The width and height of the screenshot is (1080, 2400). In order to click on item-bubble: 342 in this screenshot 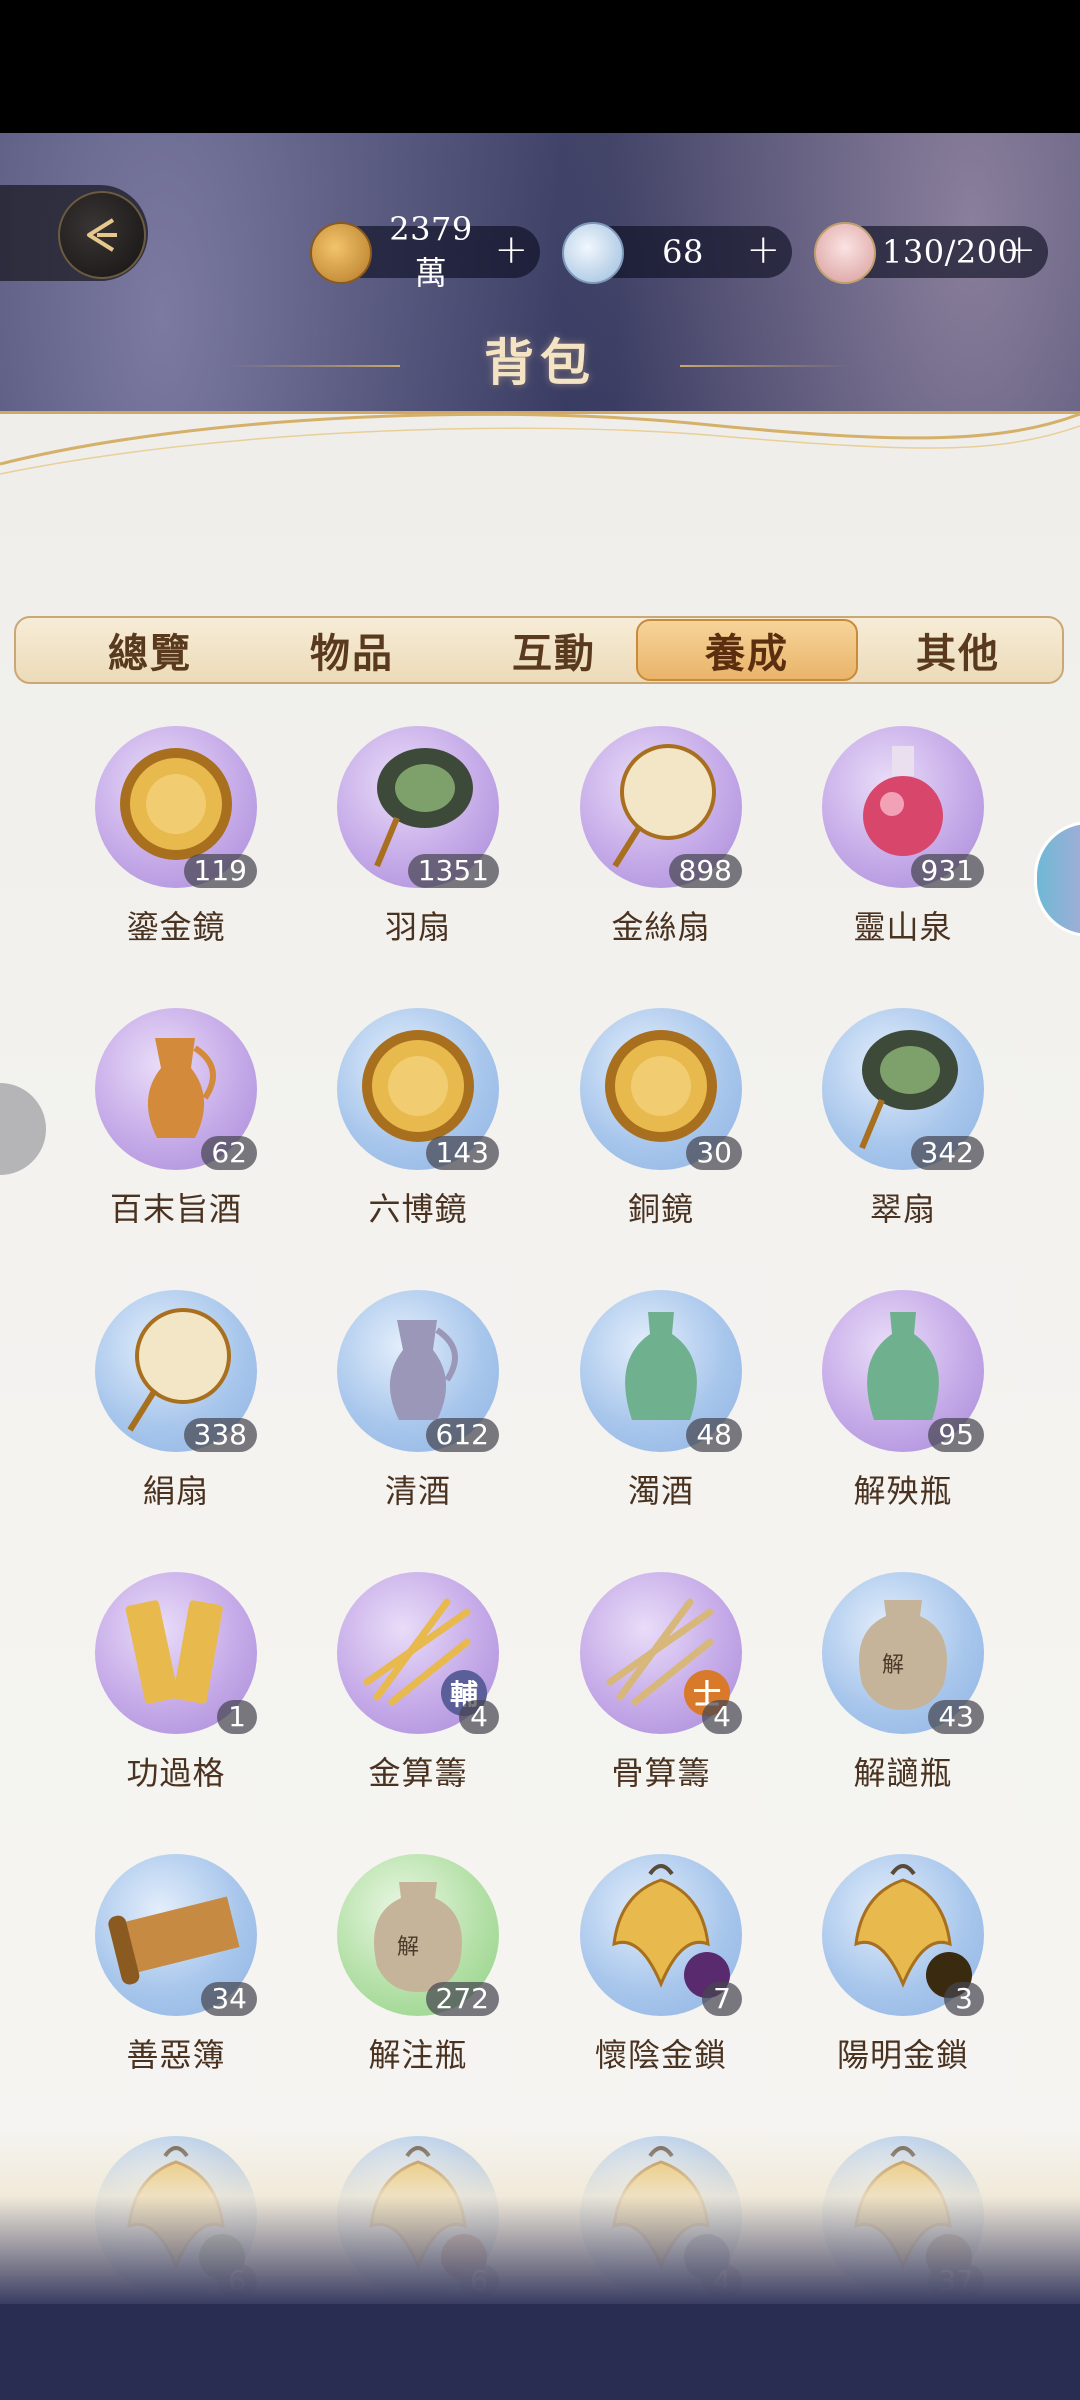, I will do `click(903, 1089)`.